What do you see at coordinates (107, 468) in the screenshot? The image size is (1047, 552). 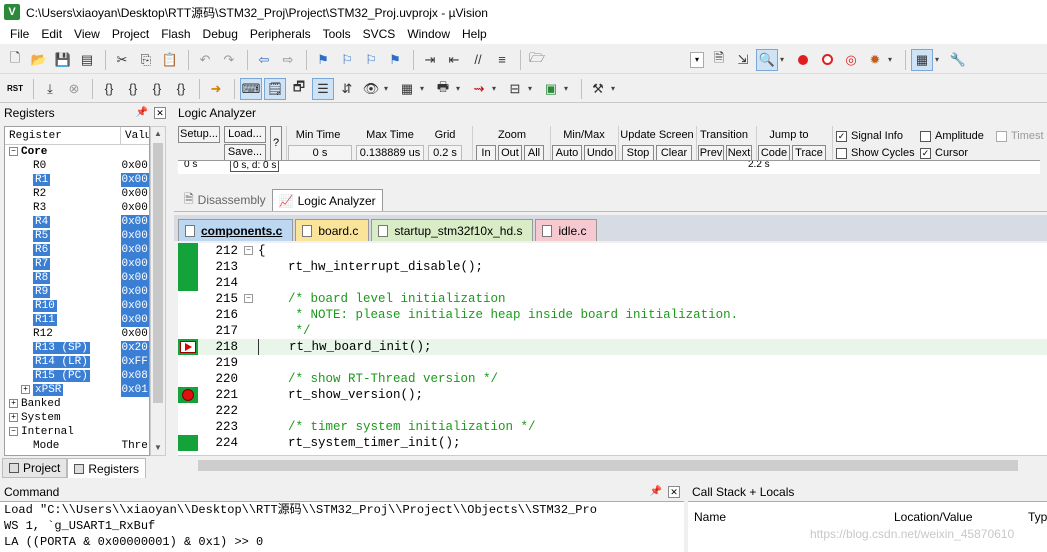 I see `tab-registers: Registers` at bounding box center [107, 468].